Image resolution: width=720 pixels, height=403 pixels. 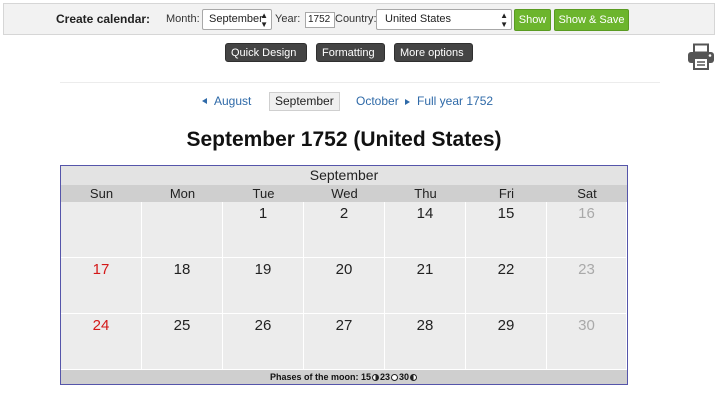 I want to click on day-cell: 22, so click(x=506, y=286).